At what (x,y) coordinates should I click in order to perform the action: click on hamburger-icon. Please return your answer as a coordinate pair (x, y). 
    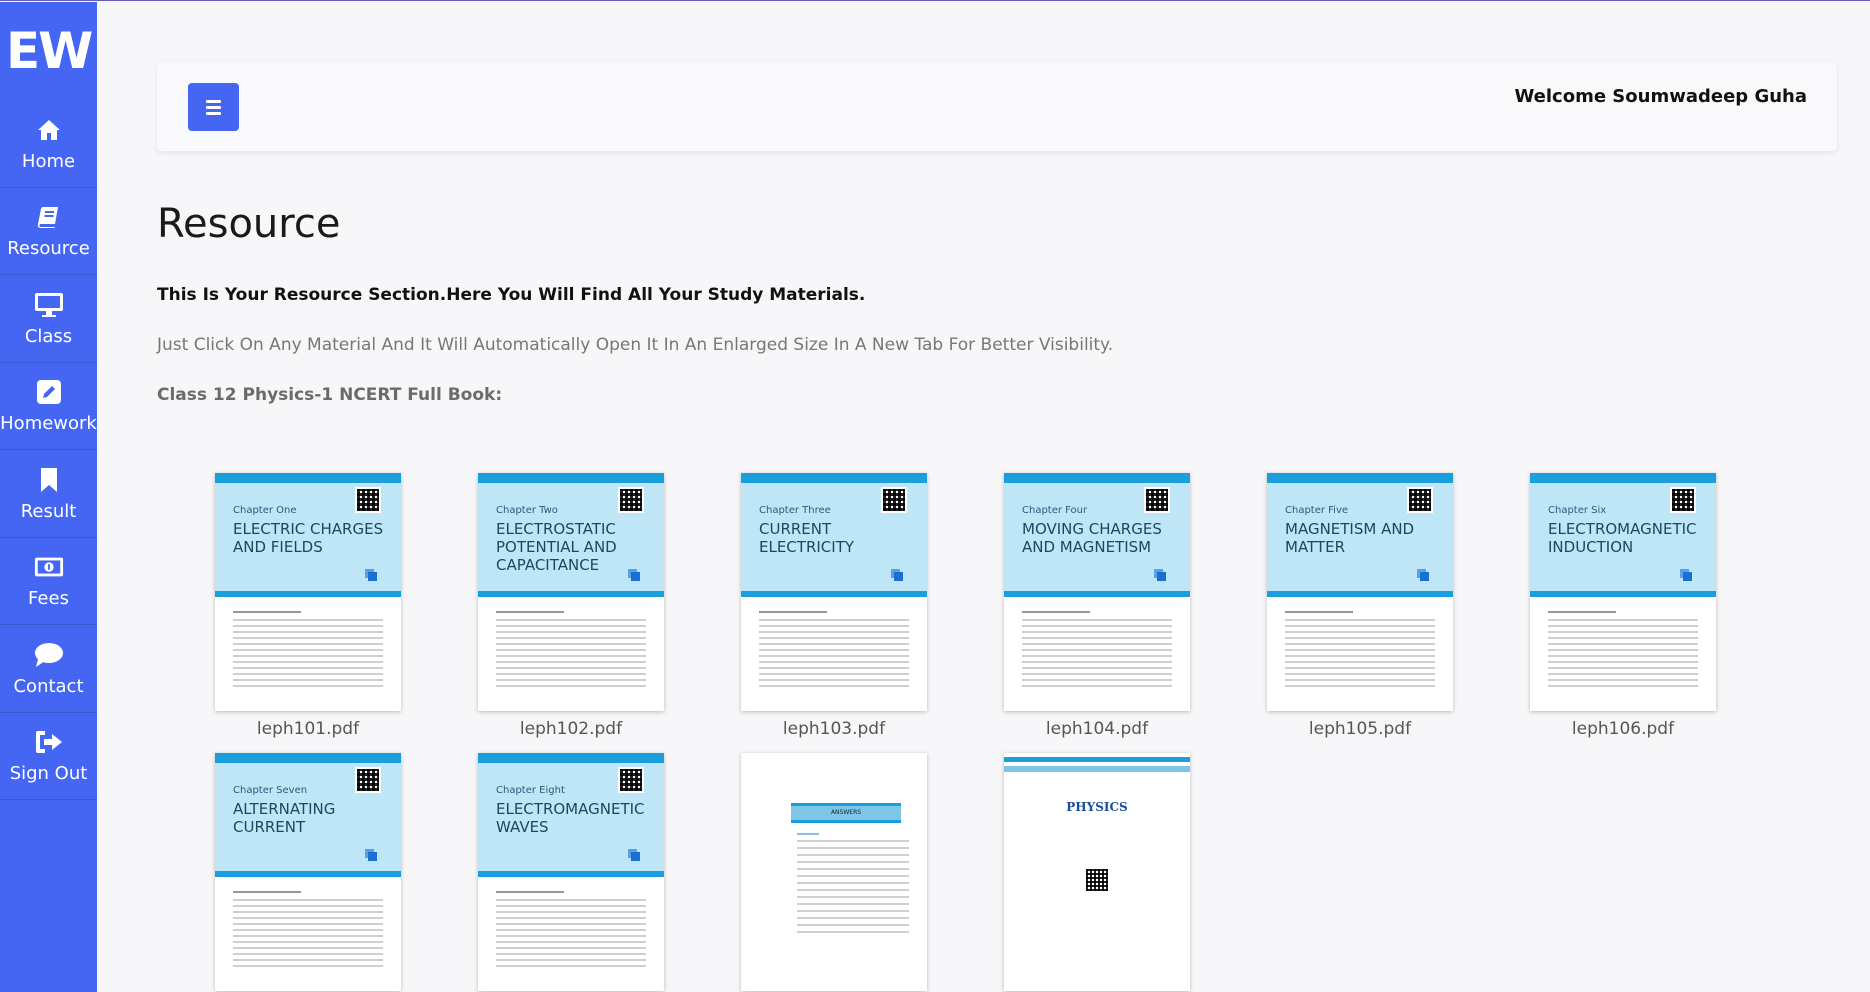
    Looking at the image, I should click on (213, 101).